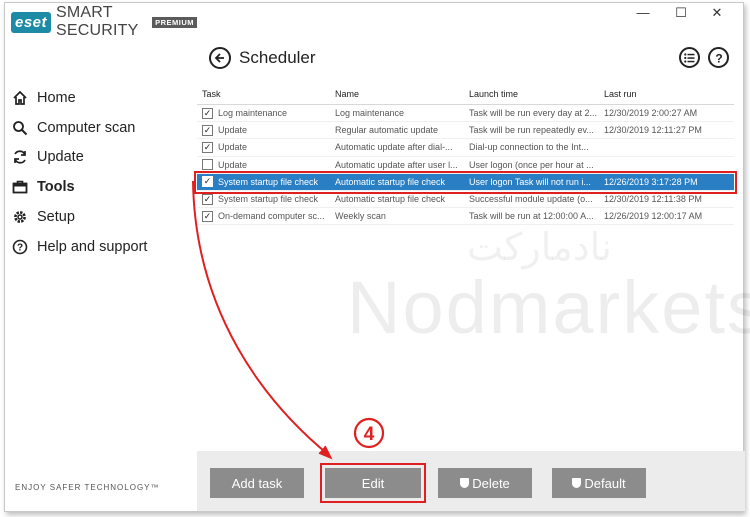 This screenshot has width=750, height=517. What do you see at coordinates (387, 130) in the screenshot?
I see `cell-name: Regular automatic update` at bounding box center [387, 130].